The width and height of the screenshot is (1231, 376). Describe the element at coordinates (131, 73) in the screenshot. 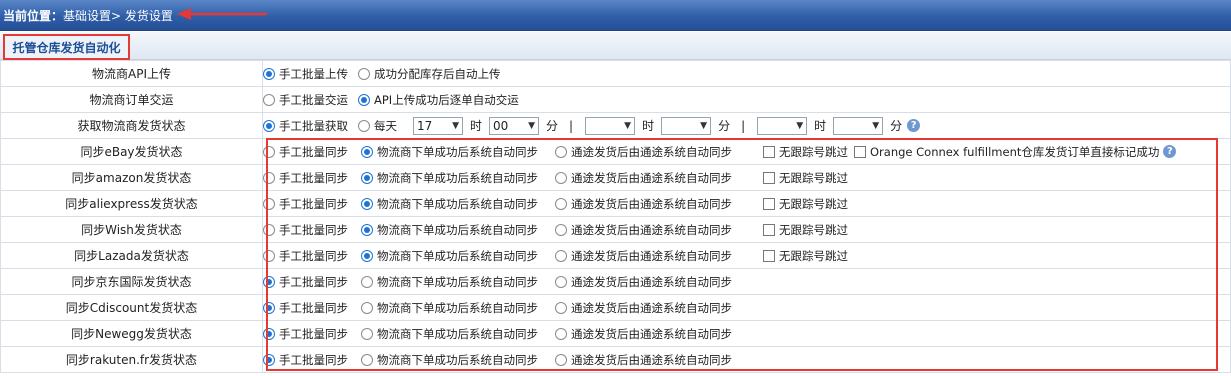

I see `row-label: 物流商API上传` at that location.